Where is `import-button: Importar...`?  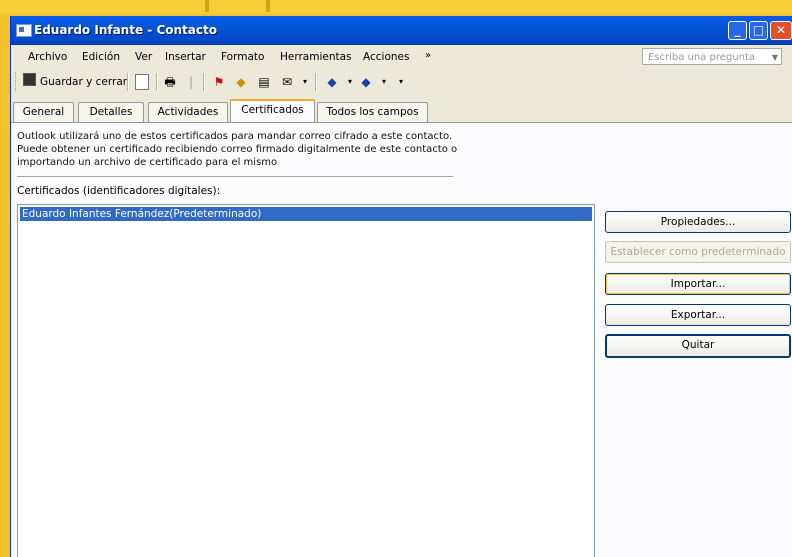 import-button: Importar... is located at coordinates (698, 284).